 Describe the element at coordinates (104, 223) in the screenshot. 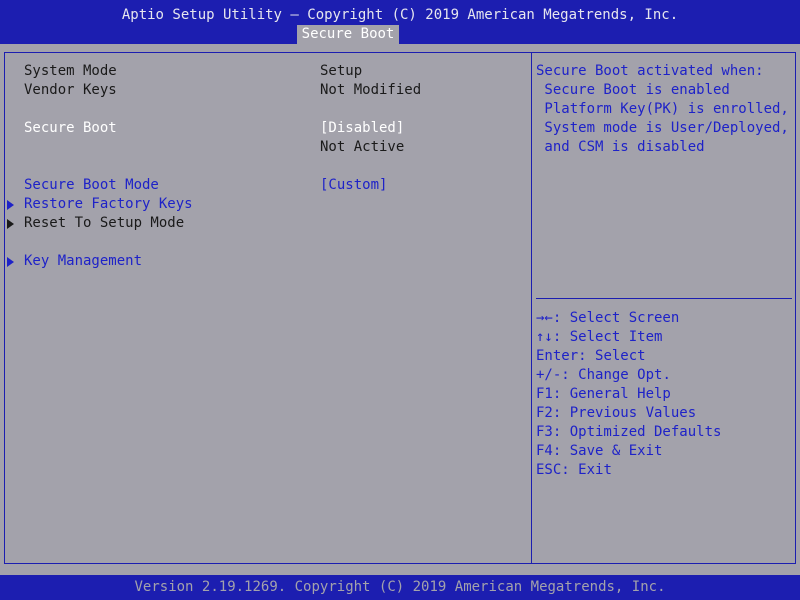

I see `reset-to-setup-mode-label: Reset To Setup Mode` at that location.